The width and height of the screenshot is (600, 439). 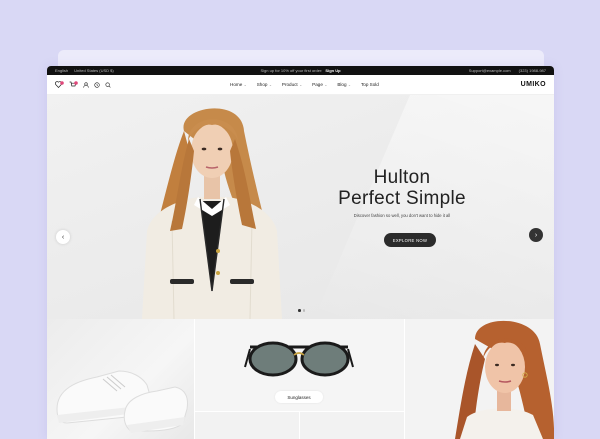 I want to click on slider-next-button: ›, so click(x=536, y=235).